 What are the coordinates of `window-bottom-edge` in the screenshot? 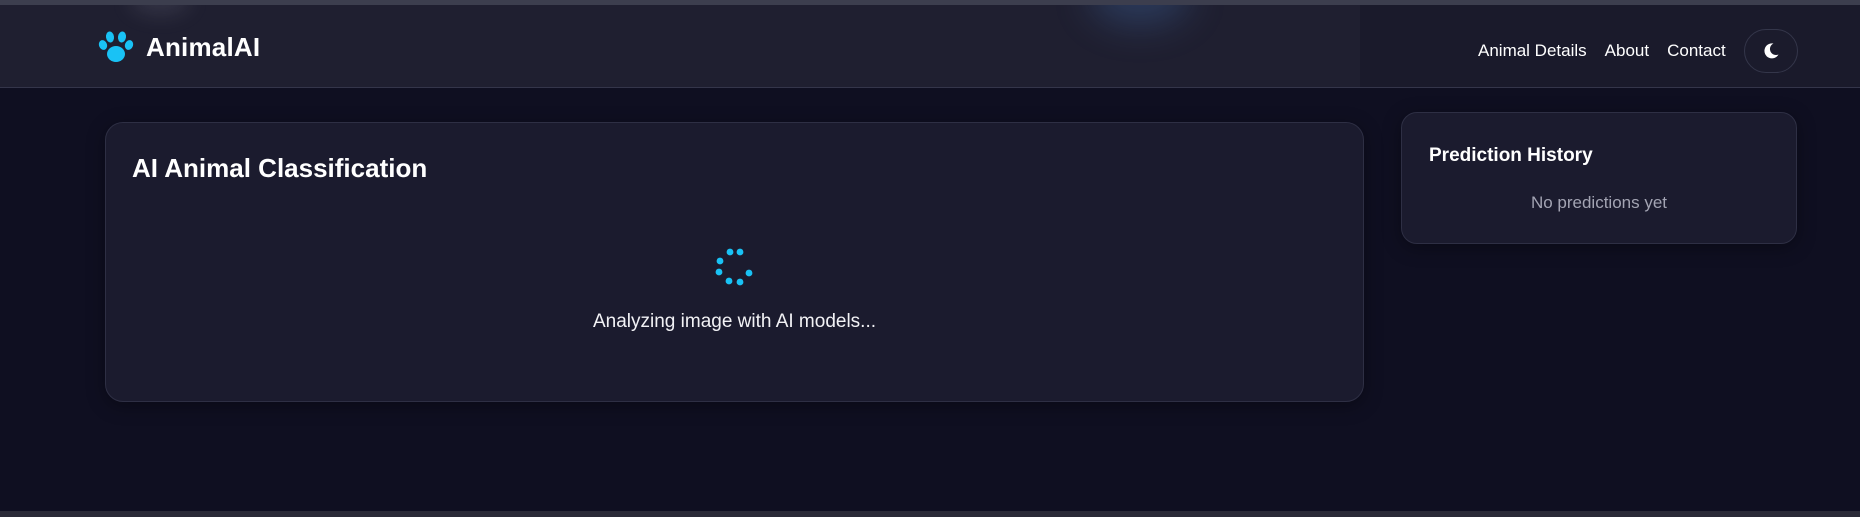 It's located at (930, 514).